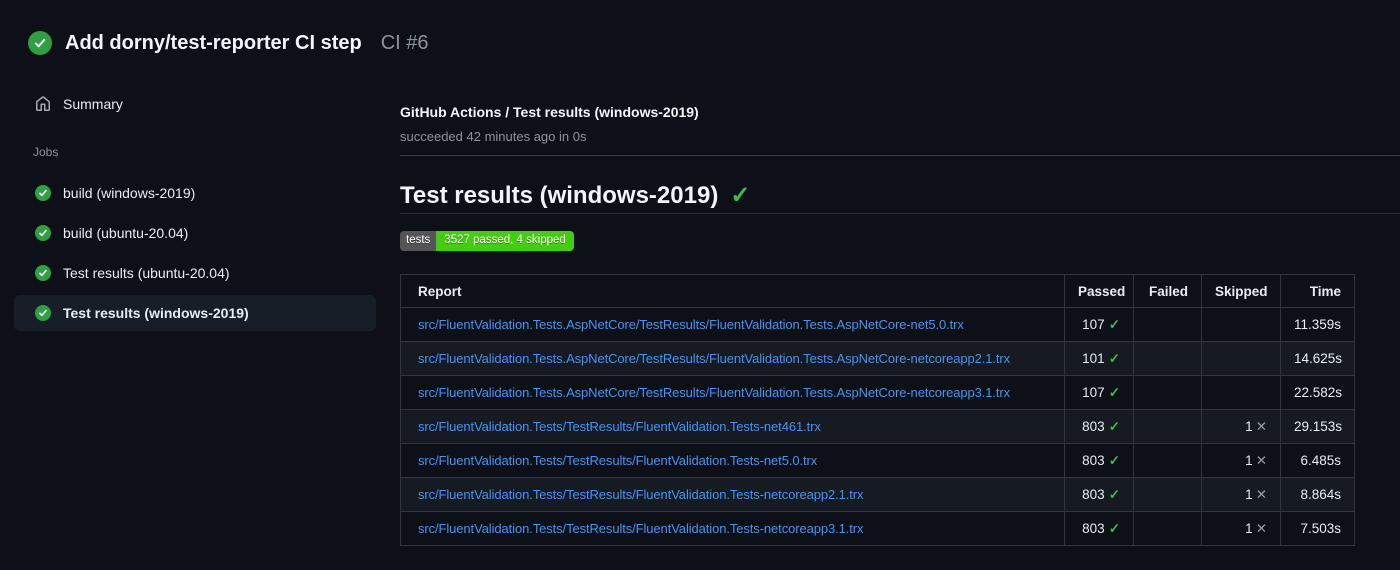 Image resolution: width=1400 pixels, height=570 pixels. I want to click on time-cell: 14.625s, so click(1317, 358).